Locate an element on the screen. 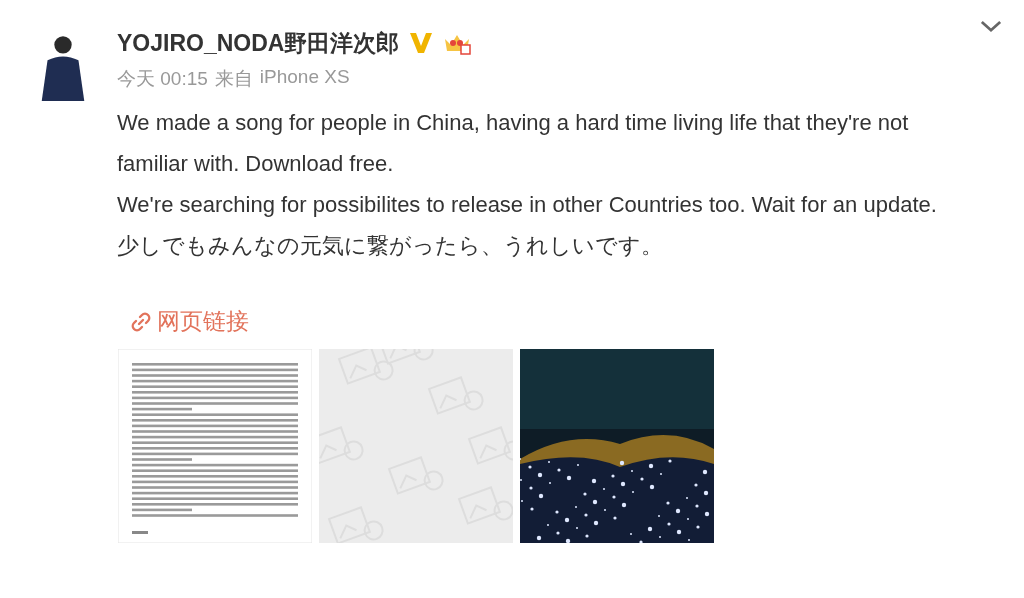 The width and height of the screenshot is (1024, 598). author-name: YOJIRO_NODA野田洋次郎 is located at coordinates (258, 43).